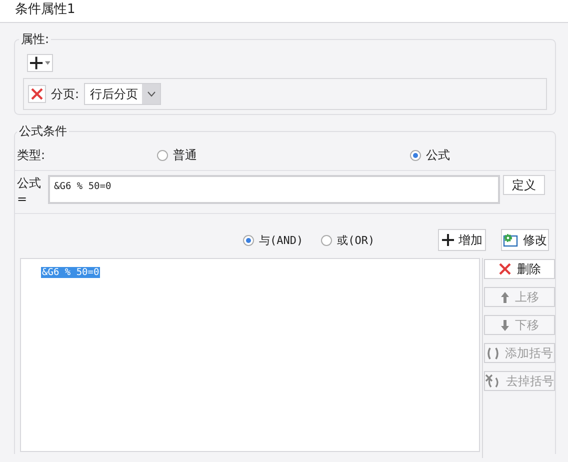  I want to click on formula-field: &G6 % 50=0, so click(274, 189).